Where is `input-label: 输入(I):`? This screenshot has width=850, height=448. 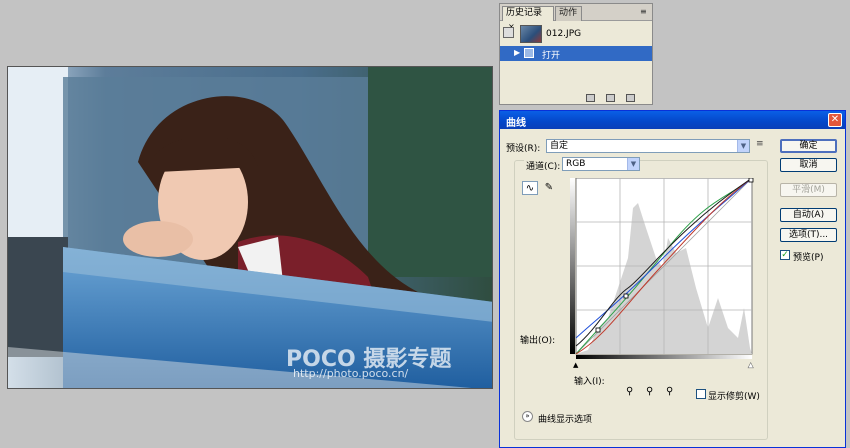 input-label: 输入(I): is located at coordinates (589, 382).